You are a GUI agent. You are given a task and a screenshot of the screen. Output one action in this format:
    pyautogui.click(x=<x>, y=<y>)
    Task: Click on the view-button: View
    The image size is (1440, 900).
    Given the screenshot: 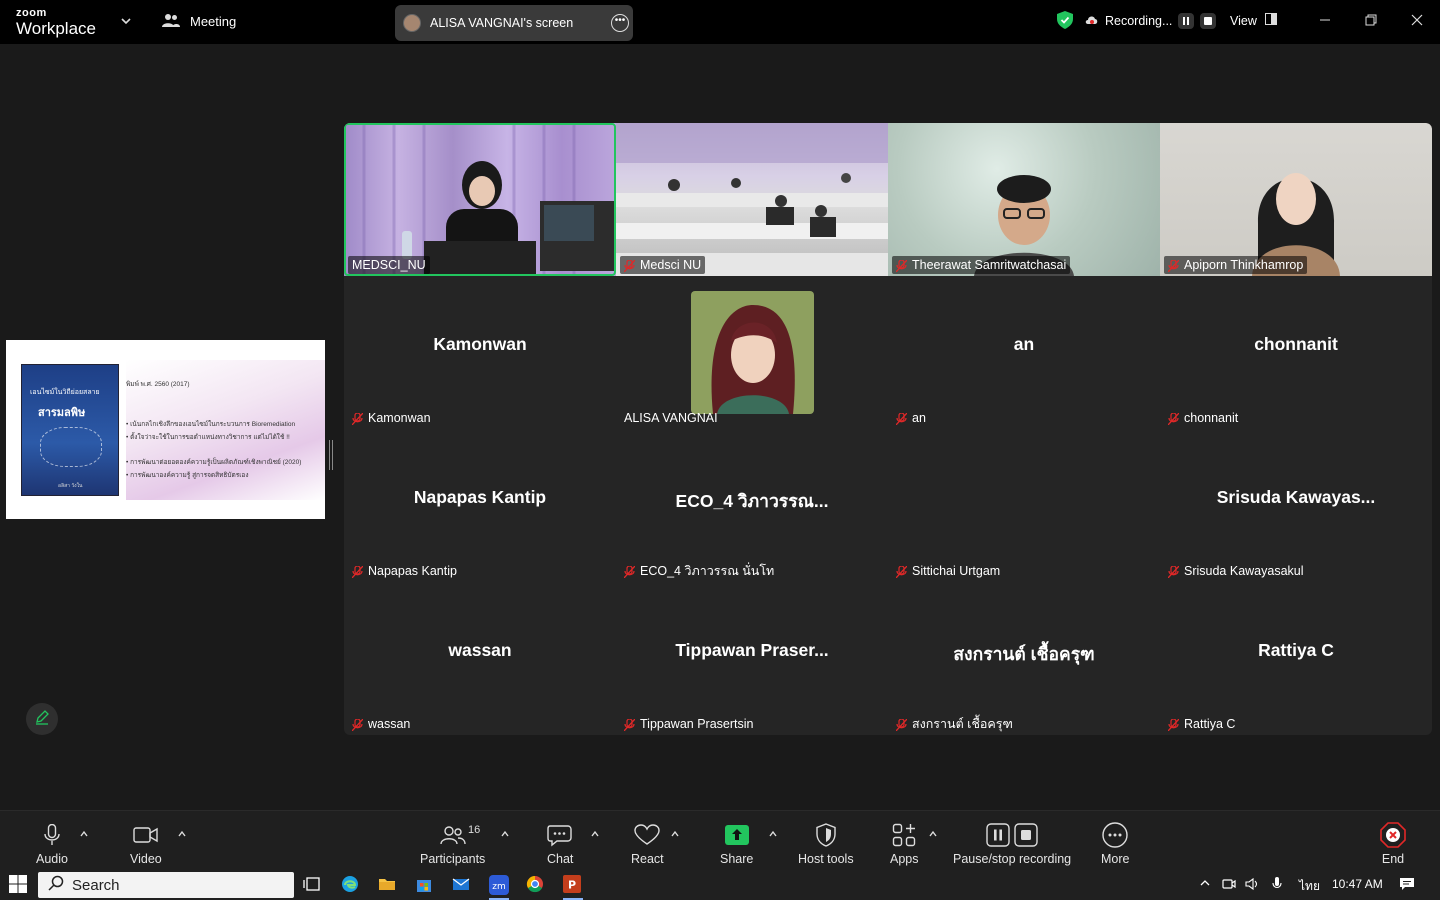 What is the action you would take?
    pyautogui.click(x=1253, y=20)
    